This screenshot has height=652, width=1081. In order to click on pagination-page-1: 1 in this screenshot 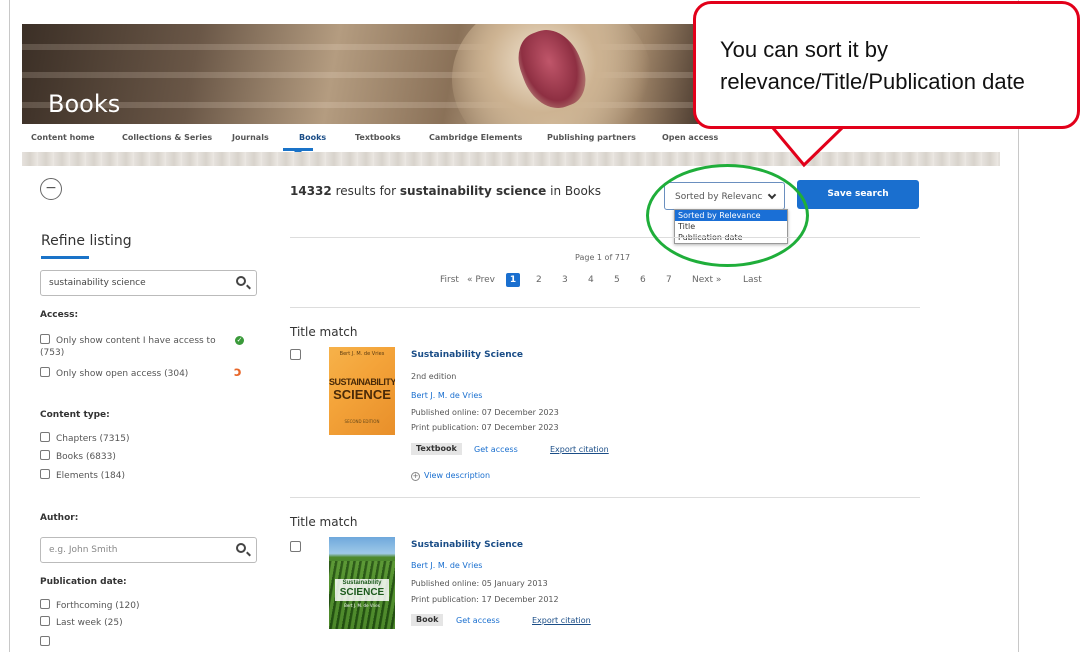, I will do `click(513, 280)`.